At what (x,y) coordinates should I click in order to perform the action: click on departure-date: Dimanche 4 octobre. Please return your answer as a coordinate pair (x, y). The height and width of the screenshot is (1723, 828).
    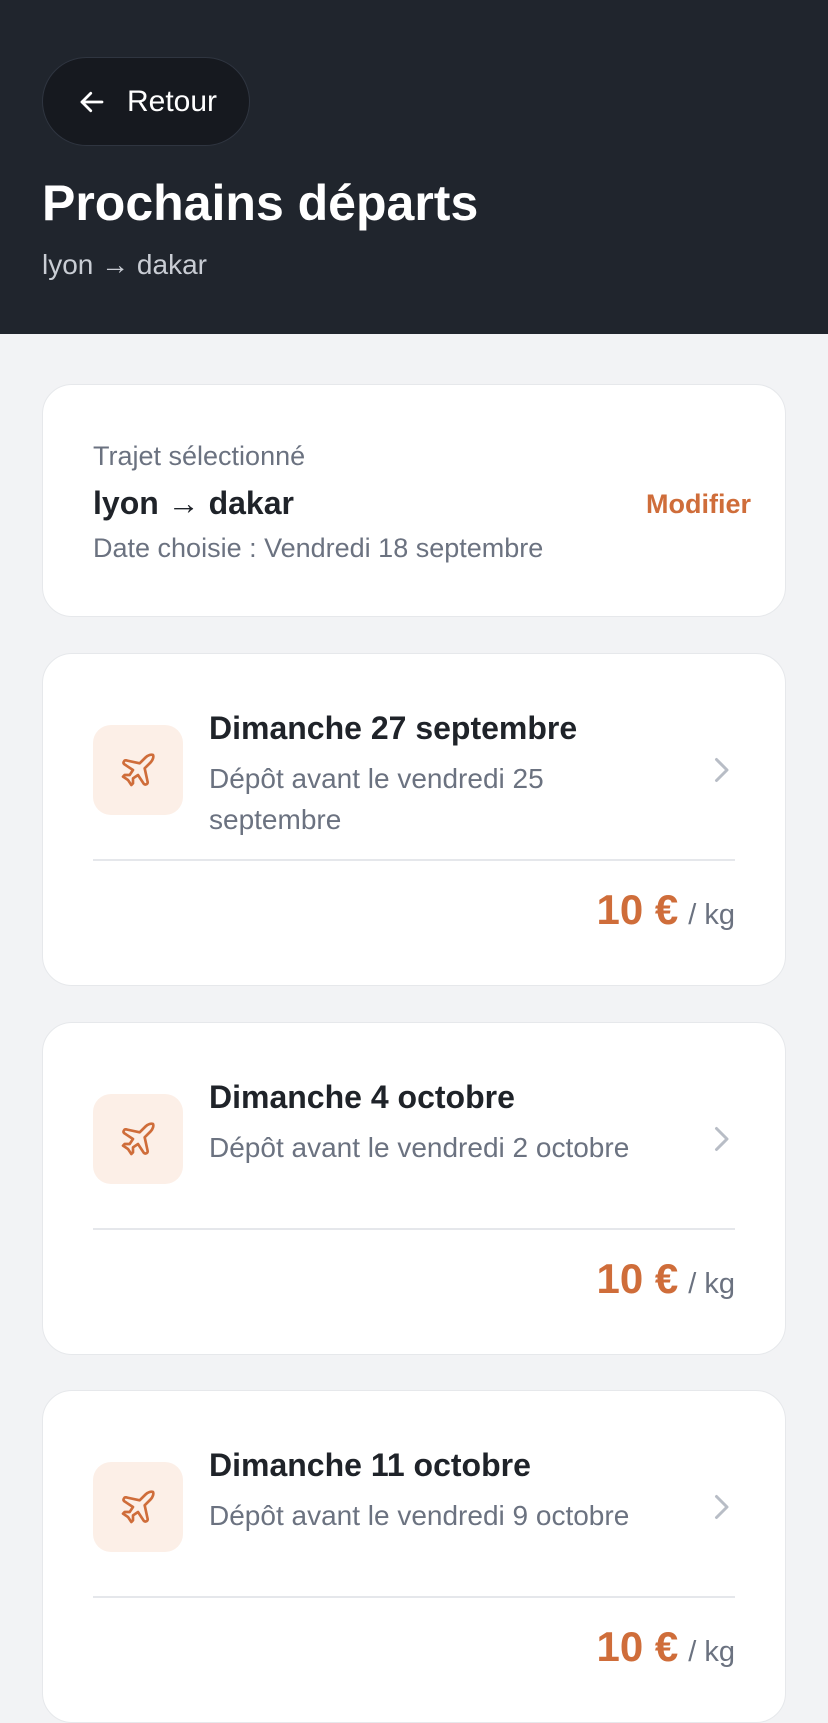
    Looking at the image, I should click on (362, 1097).